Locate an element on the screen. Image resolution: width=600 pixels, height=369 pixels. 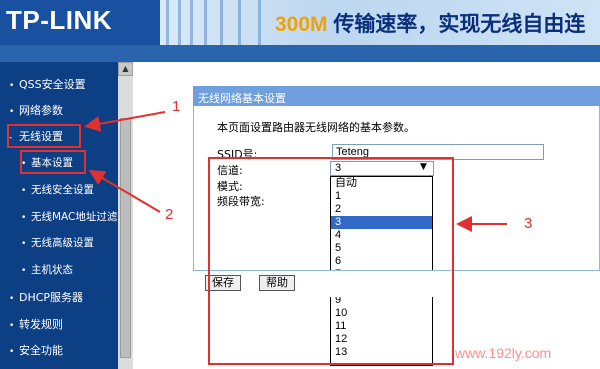
annotation-label-3: 3 is located at coordinates (528, 223).